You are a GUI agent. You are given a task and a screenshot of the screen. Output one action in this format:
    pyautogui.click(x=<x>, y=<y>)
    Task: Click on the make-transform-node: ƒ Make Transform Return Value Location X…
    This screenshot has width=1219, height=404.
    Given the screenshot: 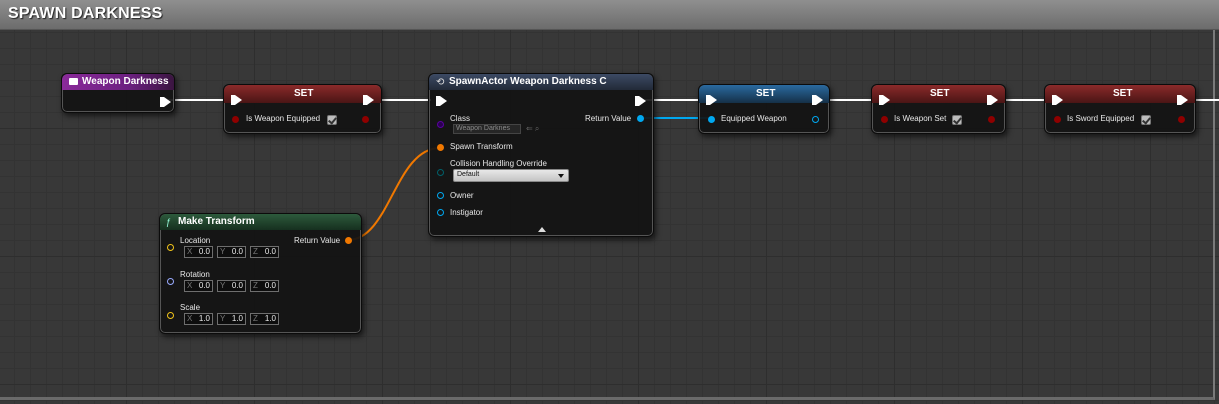 What is the action you would take?
    pyautogui.click(x=260, y=273)
    